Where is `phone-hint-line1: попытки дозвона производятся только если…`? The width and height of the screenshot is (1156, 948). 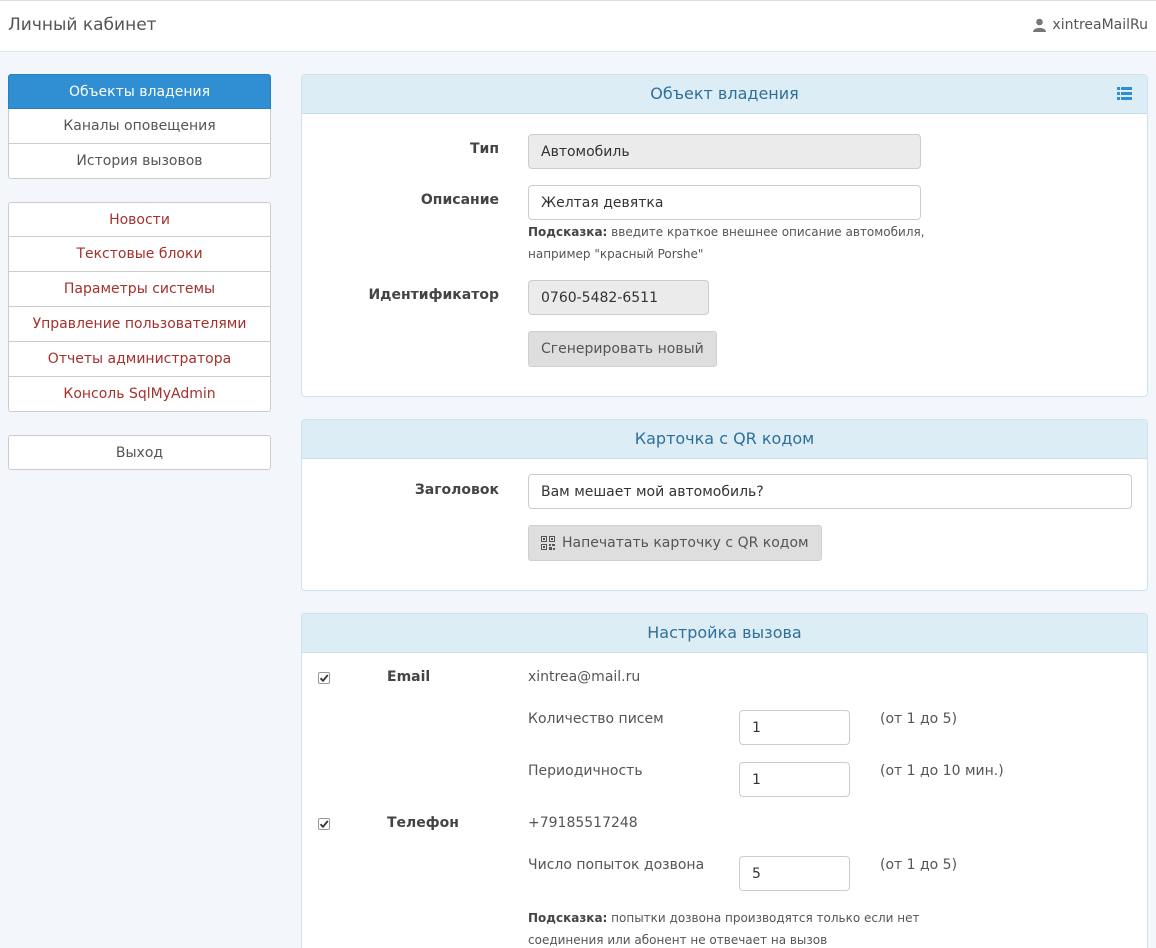
phone-hint-line1: попытки дозвона производятся только если… is located at coordinates (763, 918).